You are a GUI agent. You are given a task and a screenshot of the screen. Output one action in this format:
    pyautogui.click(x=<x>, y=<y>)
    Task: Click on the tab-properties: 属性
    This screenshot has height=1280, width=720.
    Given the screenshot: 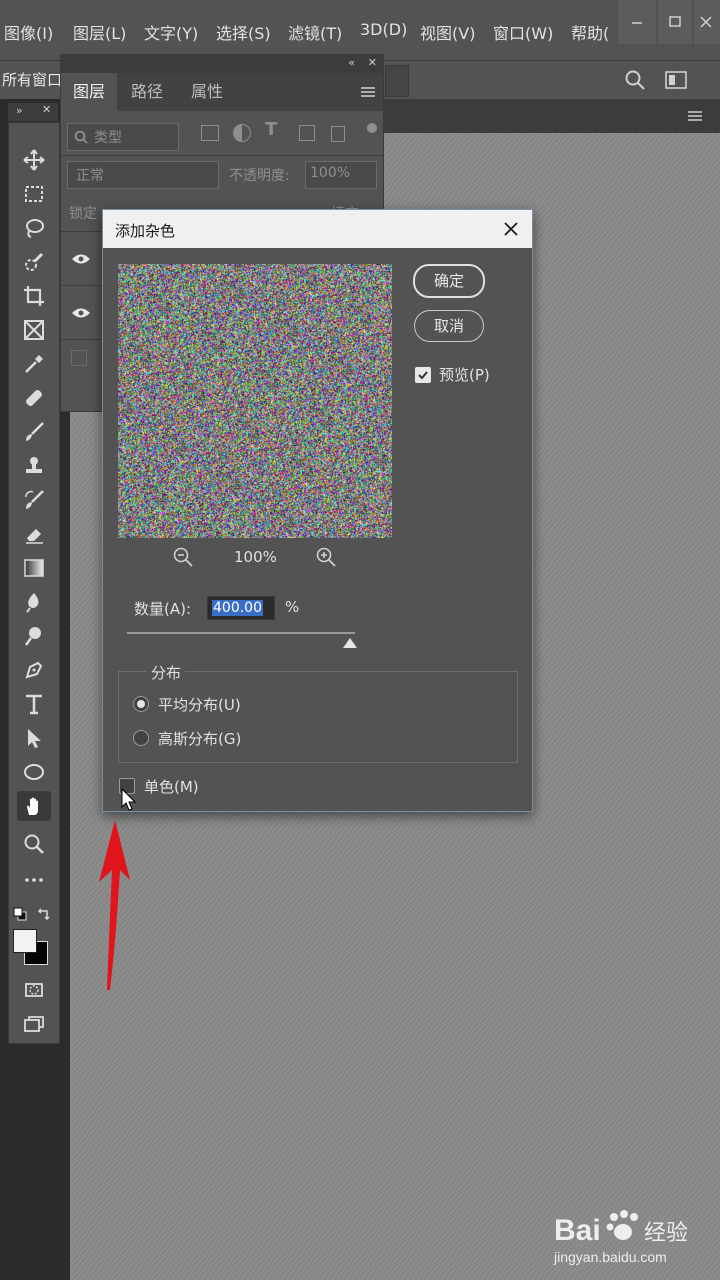 What is the action you would take?
    pyautogui.click(x=207, y=92)
    